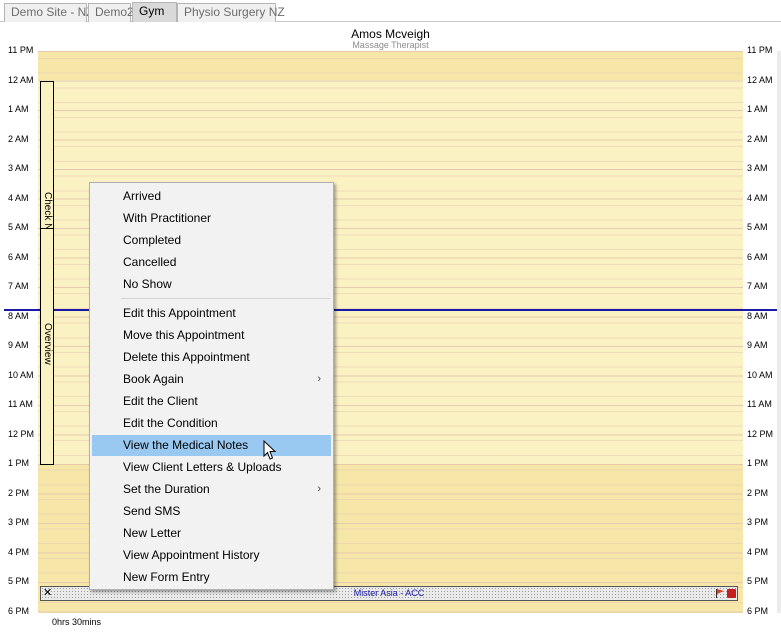 Image resolution: width=781 pixels, height=640 pixels. What do you see at coordinates (211, 379) in the screenshot?
I see `menu-item-action: Book Again ›` at bounding box center [211, 379].